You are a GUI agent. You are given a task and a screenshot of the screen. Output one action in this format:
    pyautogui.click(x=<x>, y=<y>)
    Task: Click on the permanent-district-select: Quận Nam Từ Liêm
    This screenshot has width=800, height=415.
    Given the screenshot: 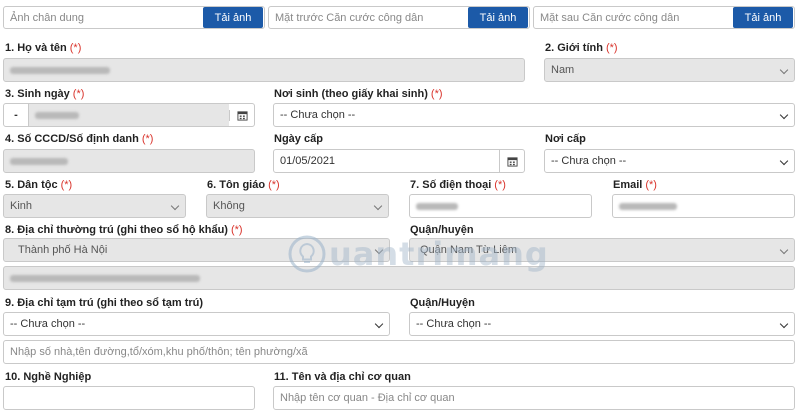 What is the action you would take?
    pyautogui.click(x=602, y=250)
    